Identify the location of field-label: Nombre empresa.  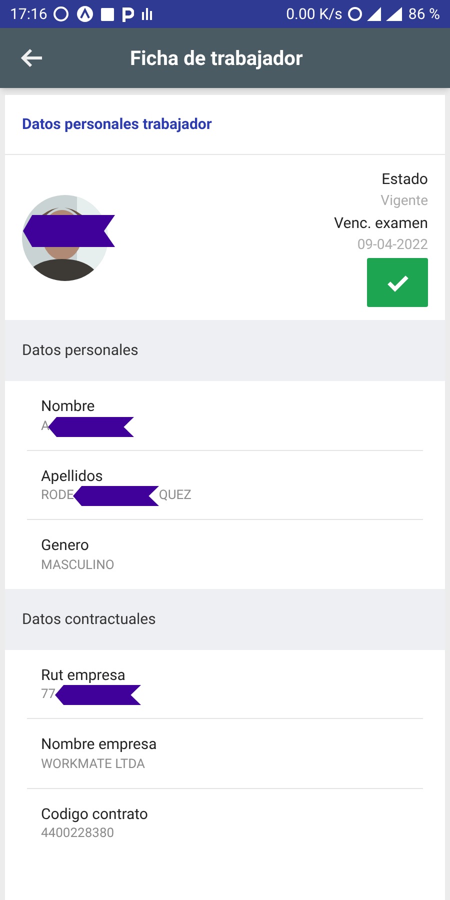
(99, 744).